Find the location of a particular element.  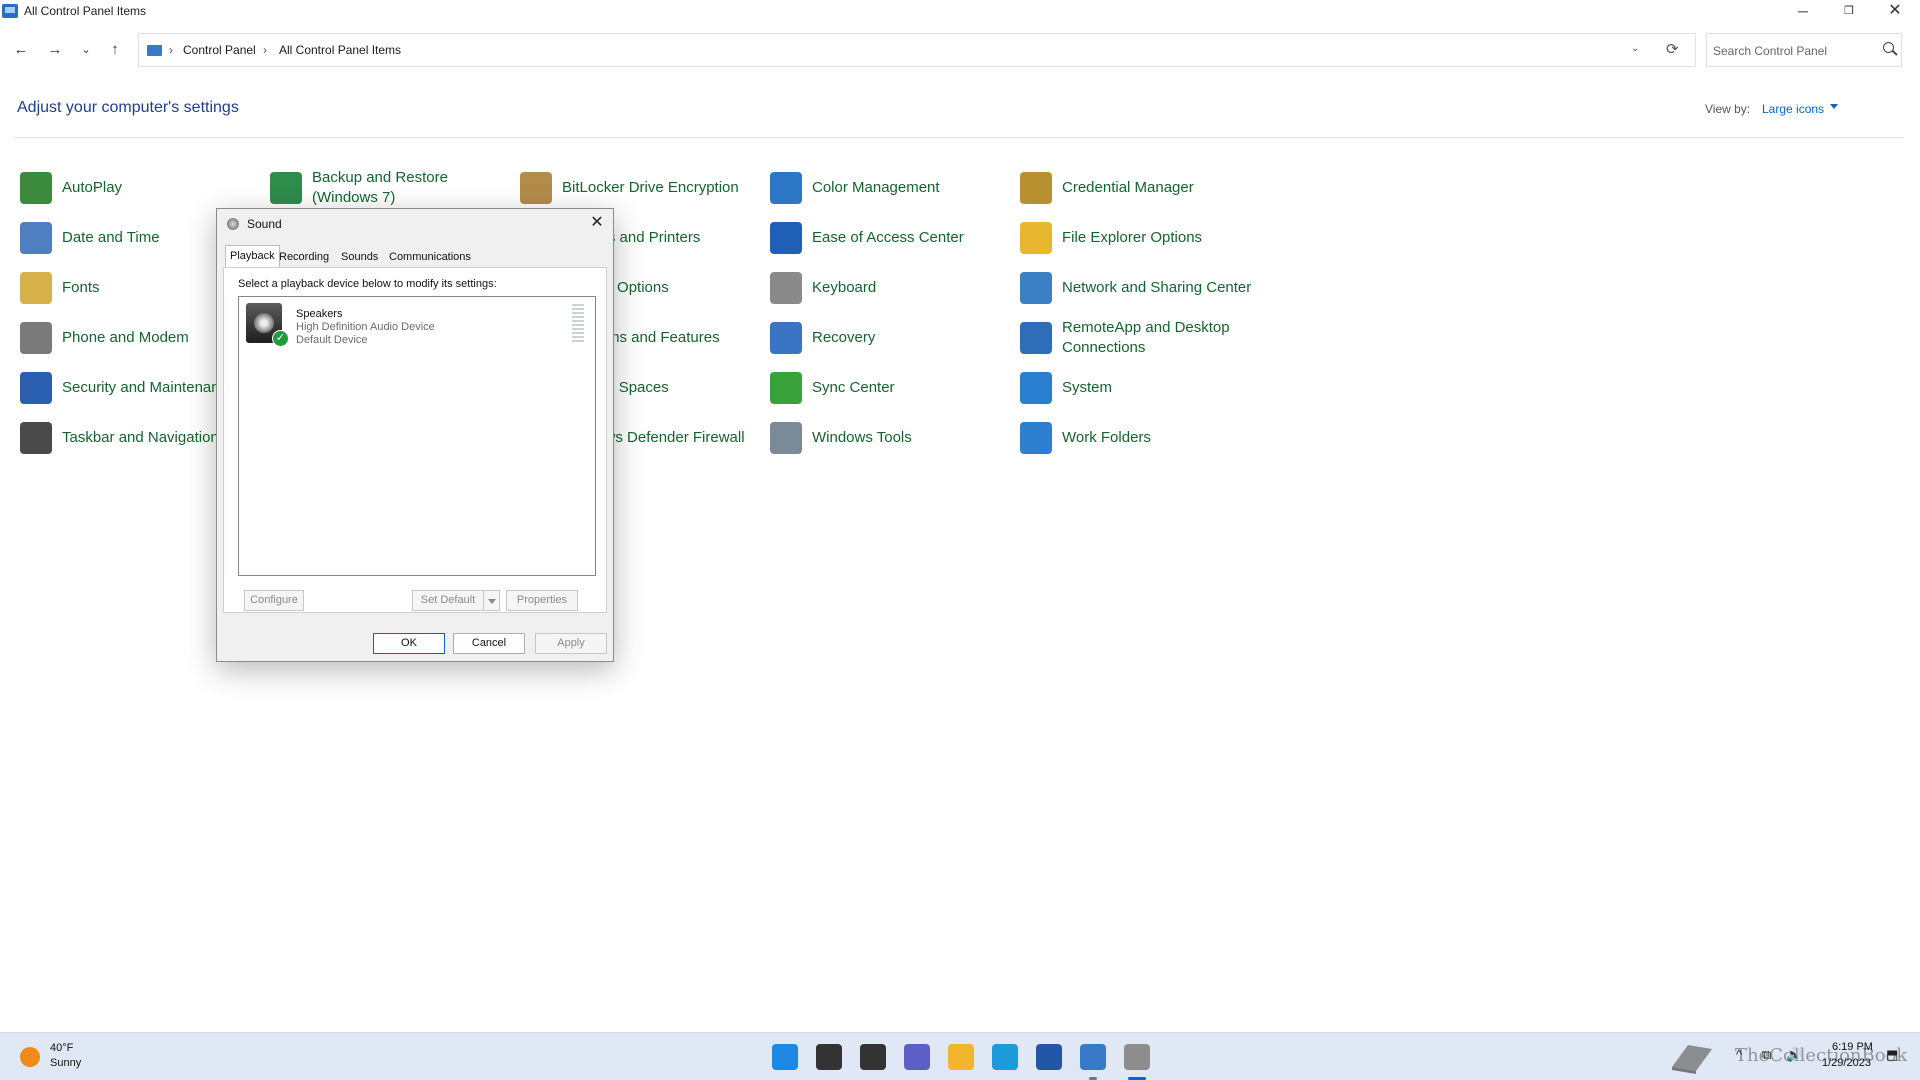

cp-item-bitlocker: BitLocker Drive Encryption is located at coordinates (636, 188).